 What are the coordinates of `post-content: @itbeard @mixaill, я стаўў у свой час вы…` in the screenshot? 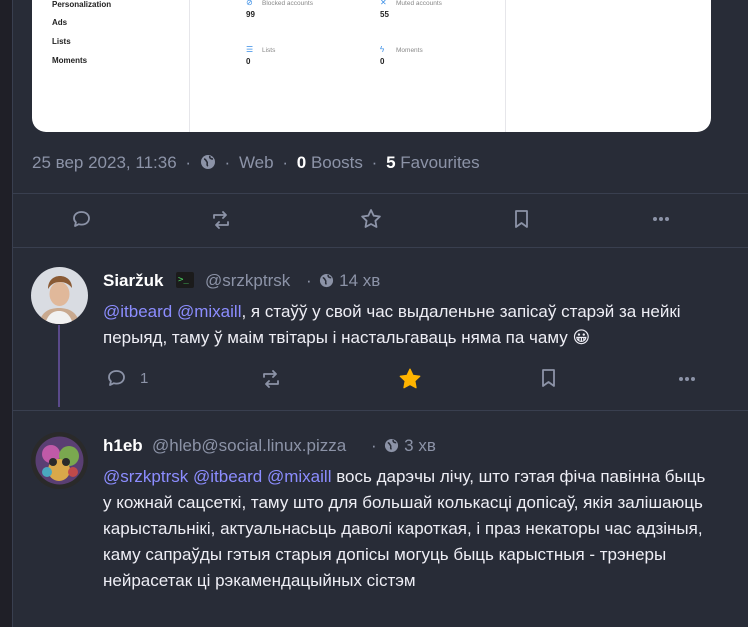 It's located at (410, 325).